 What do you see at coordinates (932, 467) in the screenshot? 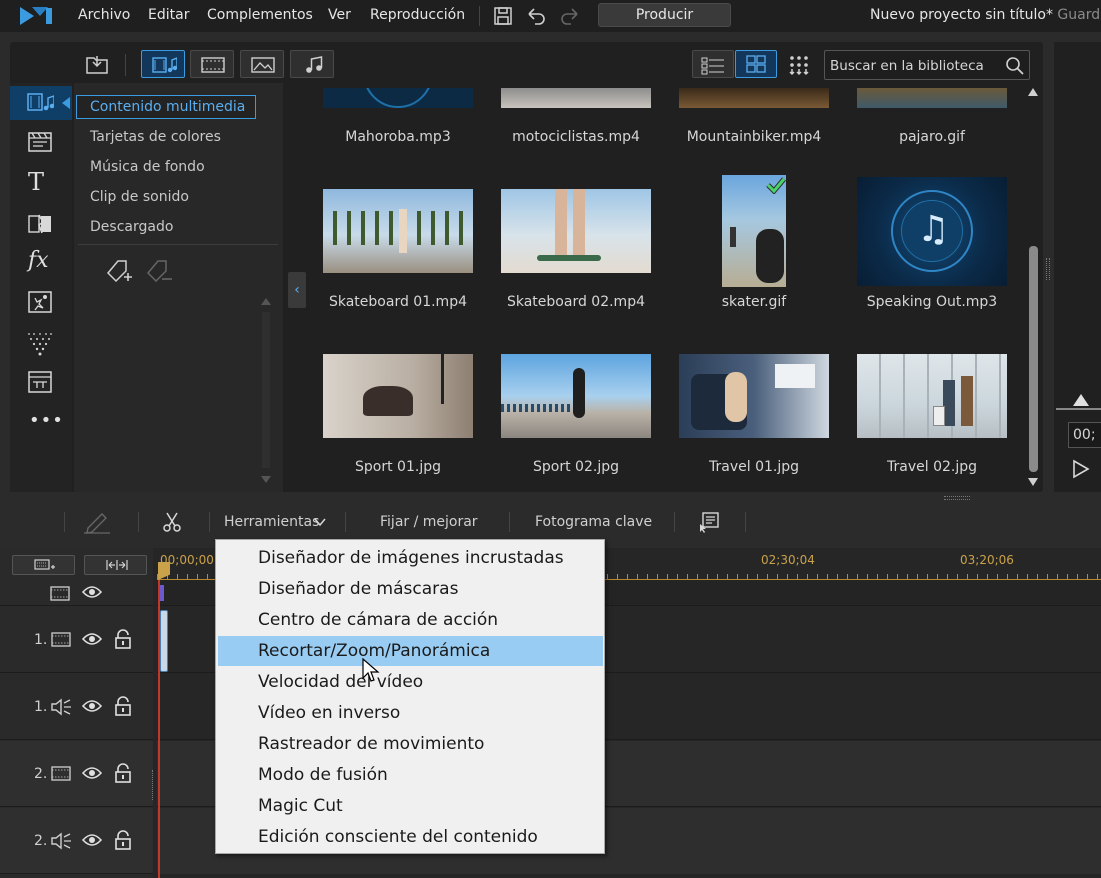
I see `media-item-label: Travel 02.jpg` at bounding box center [932, 467].